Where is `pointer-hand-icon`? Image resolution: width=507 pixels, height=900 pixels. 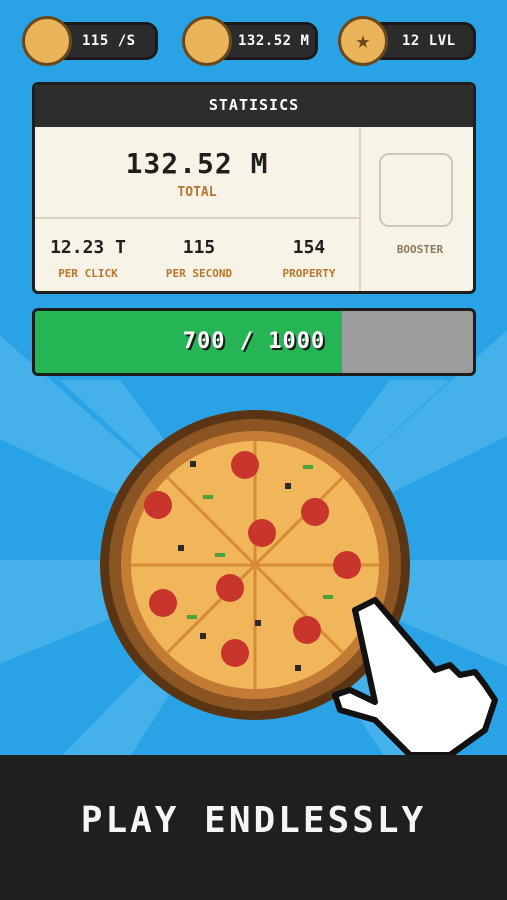
pointer-hand-icon is located at coordinates (415, 677).